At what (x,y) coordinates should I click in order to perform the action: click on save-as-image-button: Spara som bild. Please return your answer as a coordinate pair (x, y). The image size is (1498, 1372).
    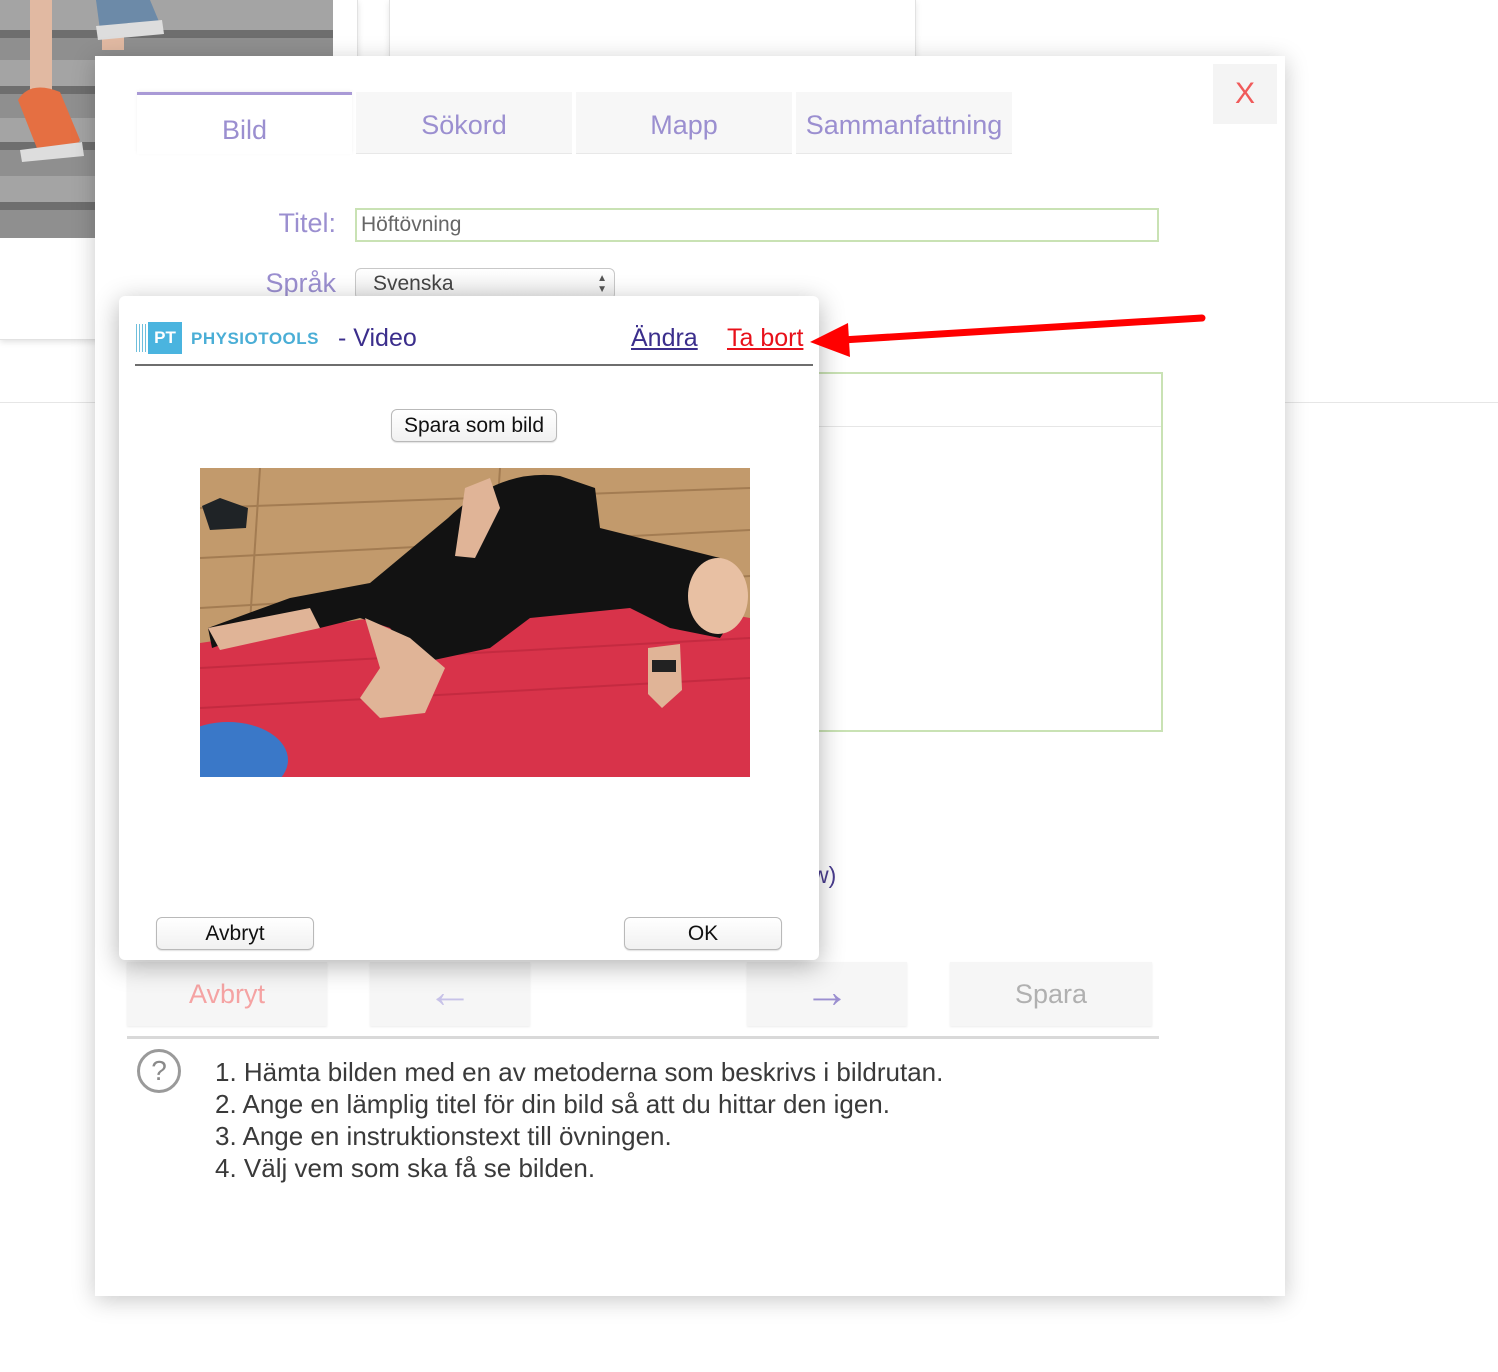
    Looking at the image, I should click on (474, 425).